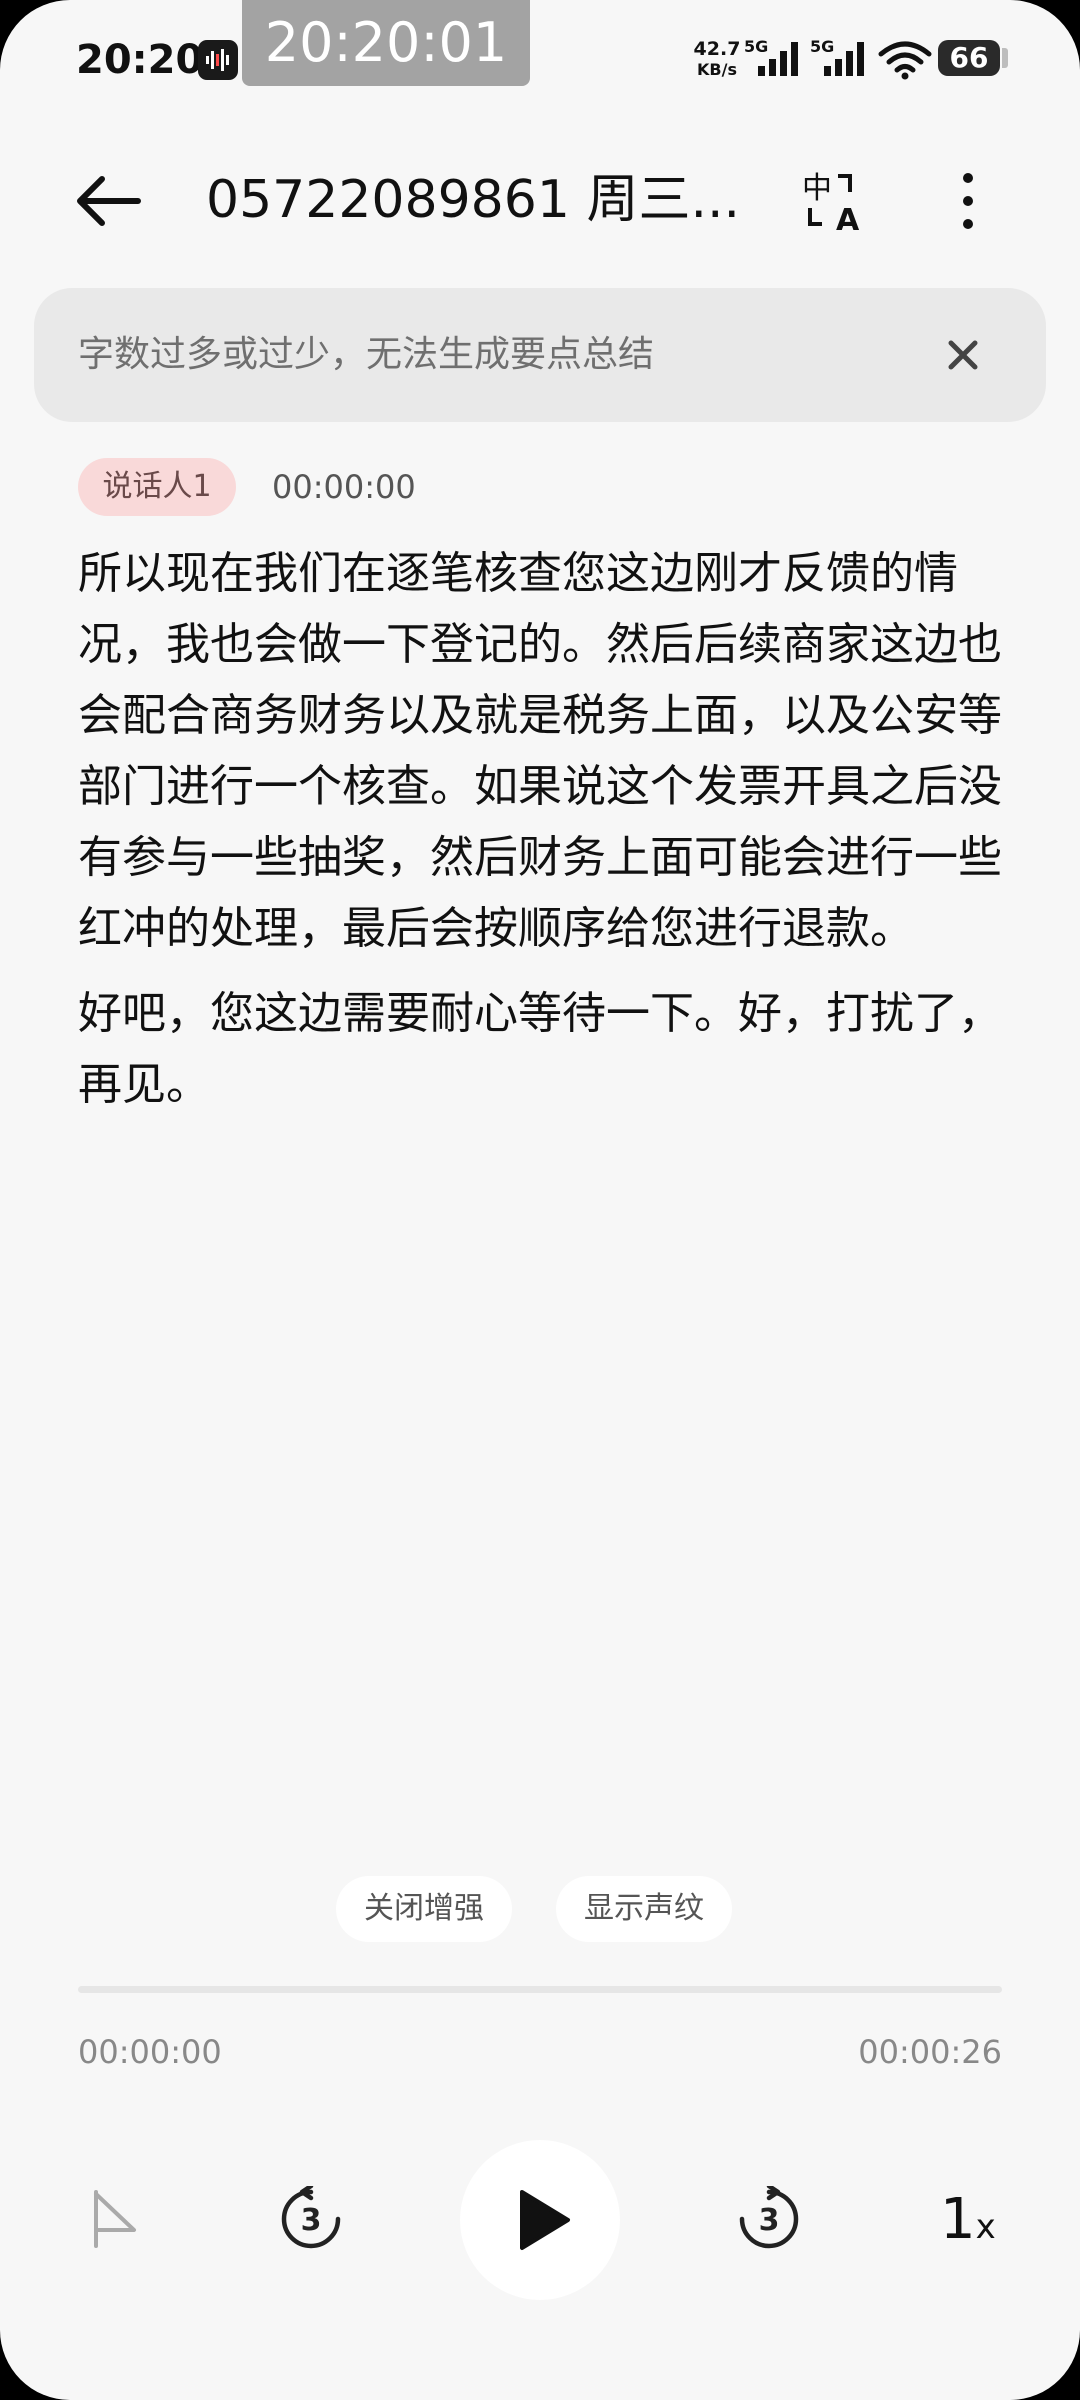 The width and height of the screenshot is (1080, 2400). I want to click on back-arrow-icon, so click(109, 201).